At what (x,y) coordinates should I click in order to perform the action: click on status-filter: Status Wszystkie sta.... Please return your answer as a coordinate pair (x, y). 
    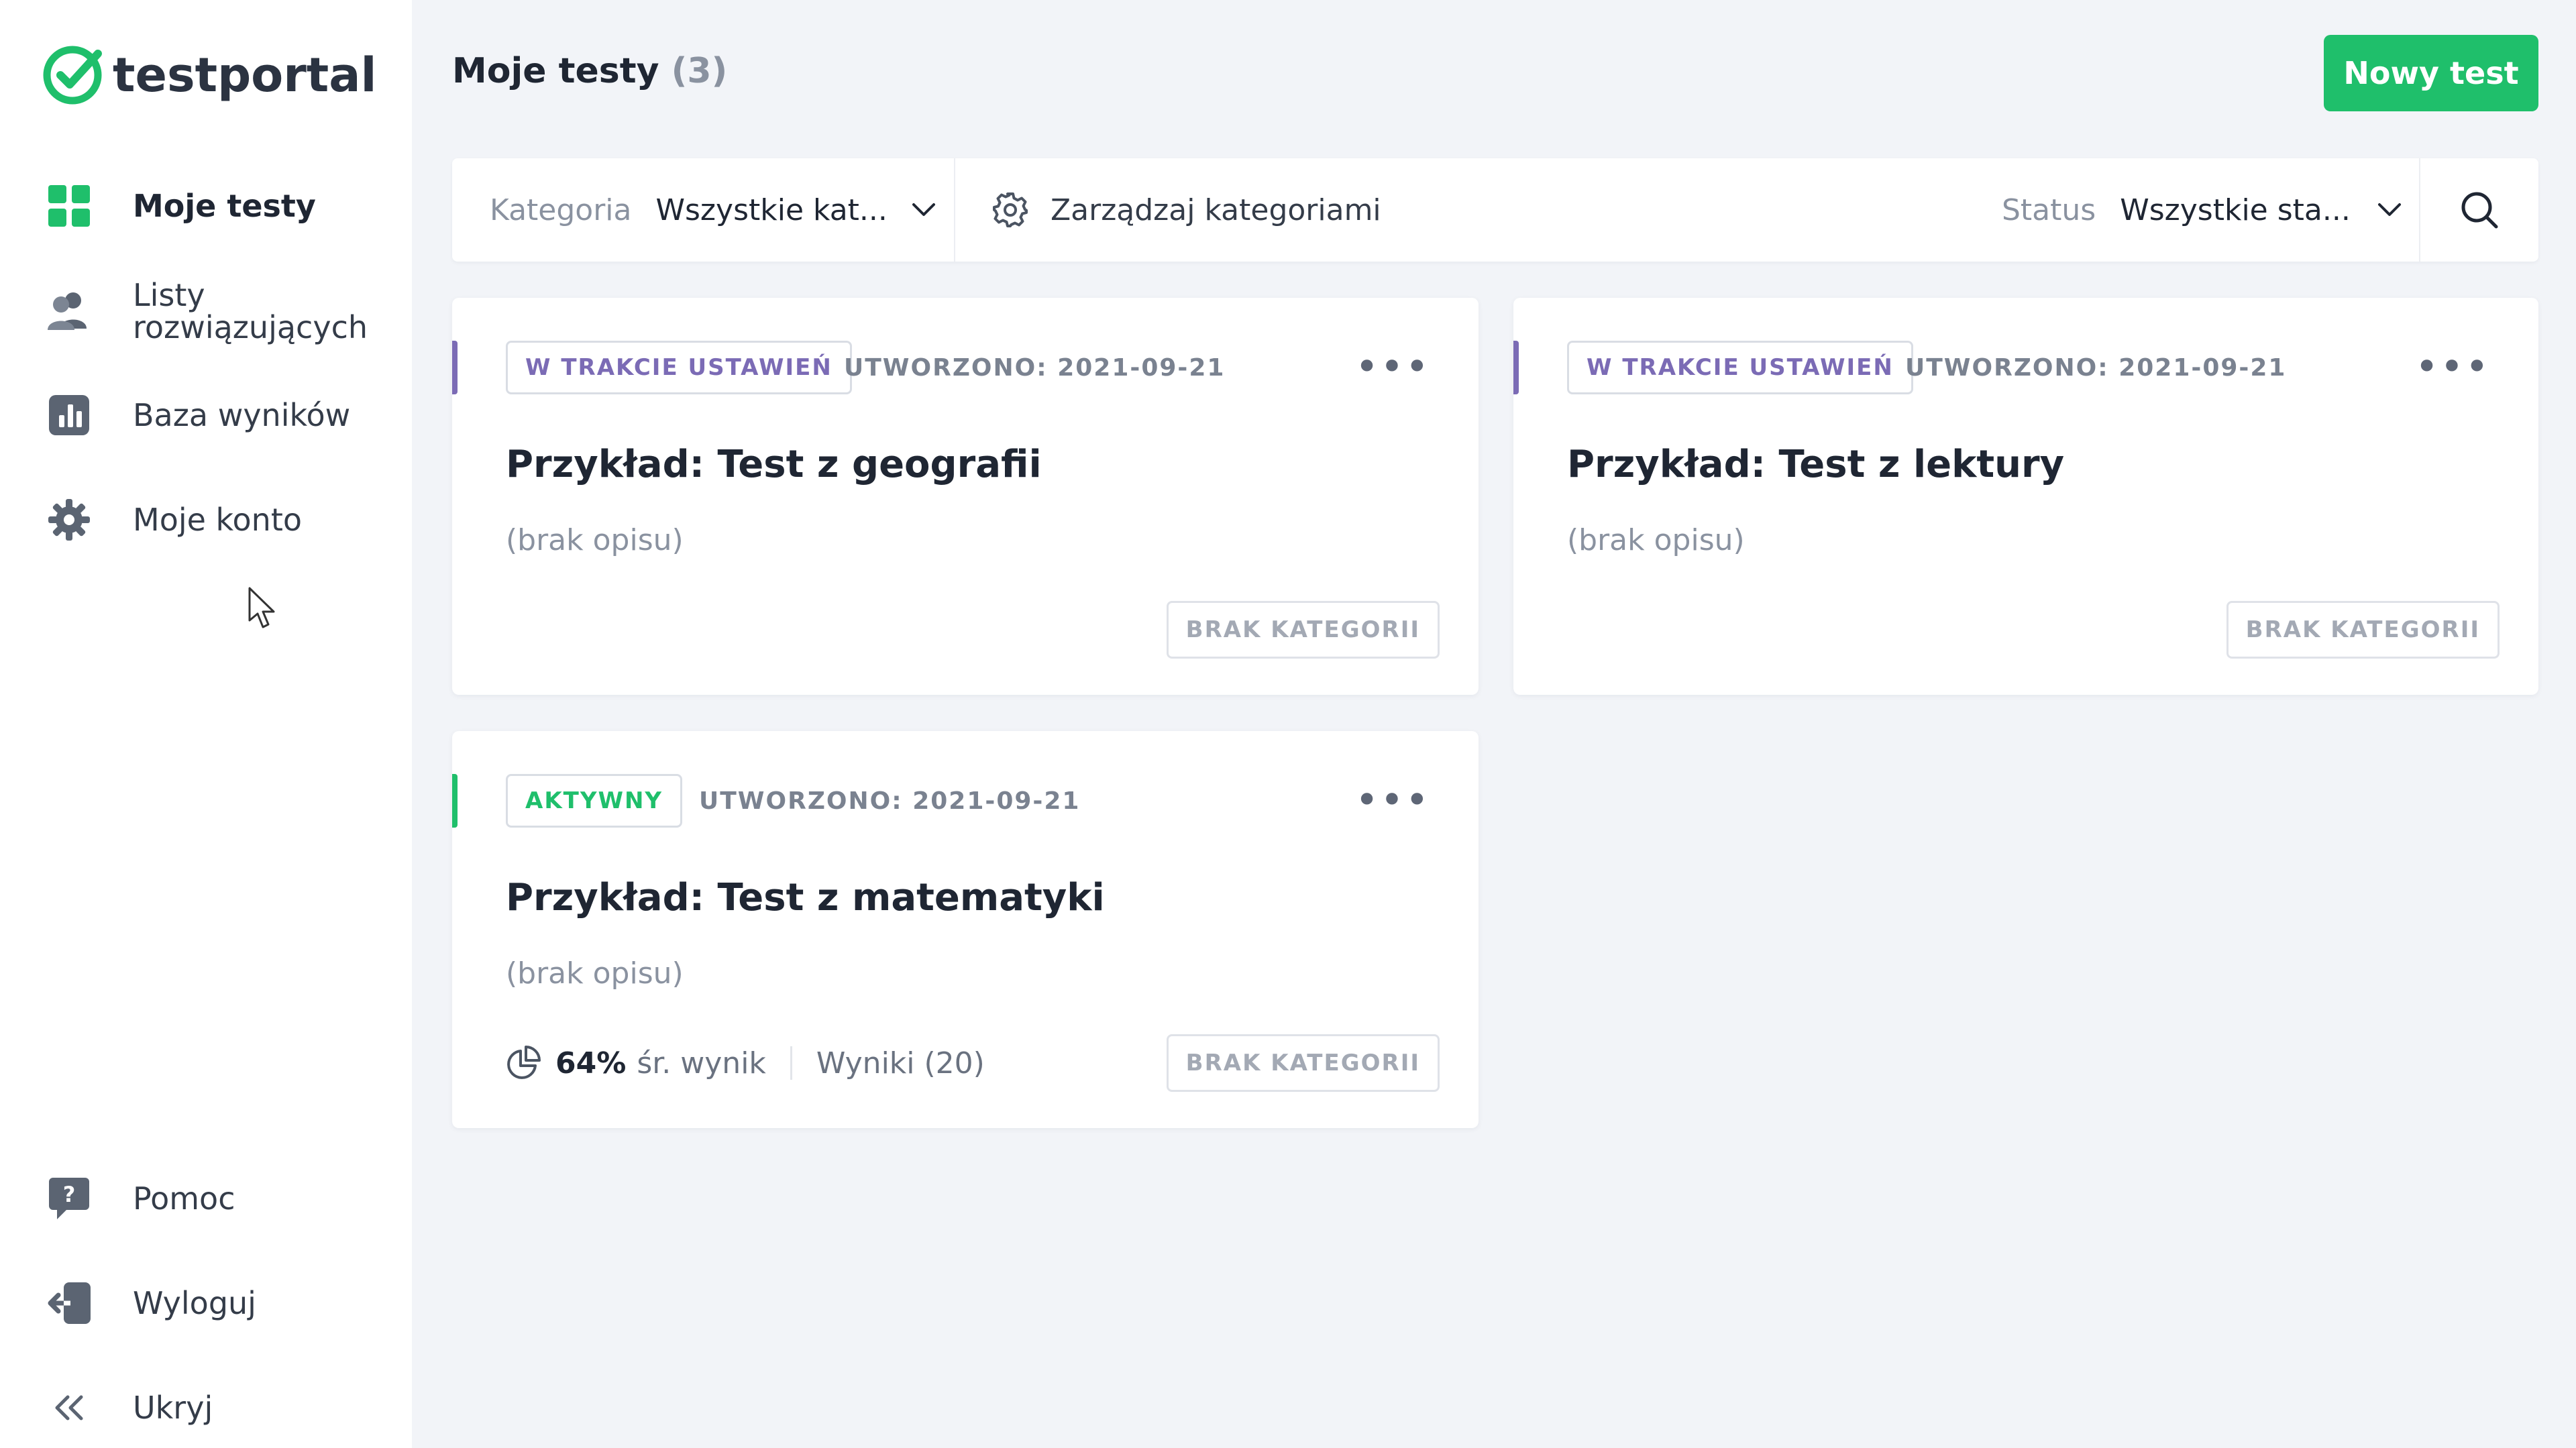
    Looking at the image, I should click on (2202, 210).